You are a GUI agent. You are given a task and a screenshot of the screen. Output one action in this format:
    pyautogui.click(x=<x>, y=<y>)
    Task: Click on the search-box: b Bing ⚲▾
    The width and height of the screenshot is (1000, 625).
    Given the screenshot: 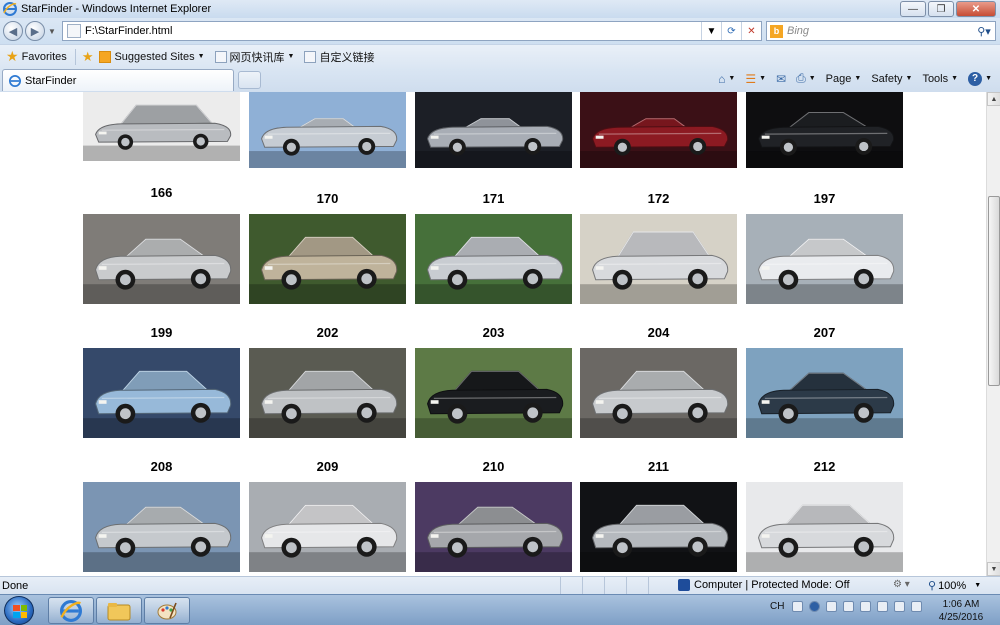 What is the action you would take?
    pyautogui.click(x=881, y=31)
    